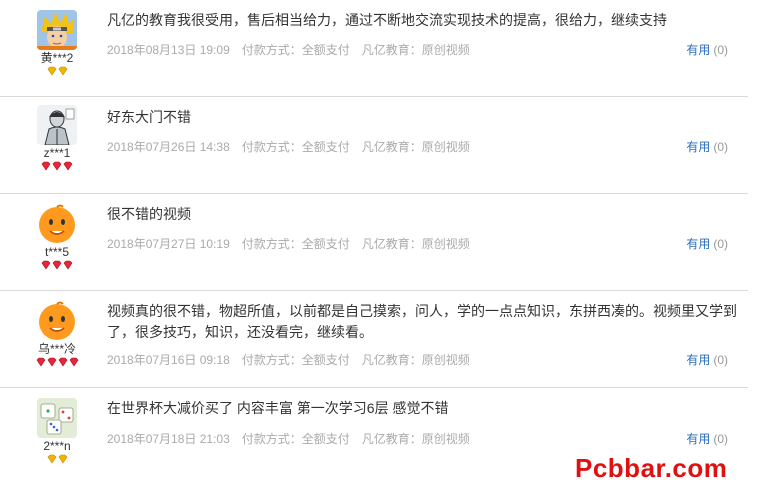  What do you see at coordinates (387, 20) in the screenshot?
I see `review-text: 凡亿的教育我很受用，售后相当给力，通过不断地交流实现技术的提高，很给力，继续支持` at bounding box center [387, 20].